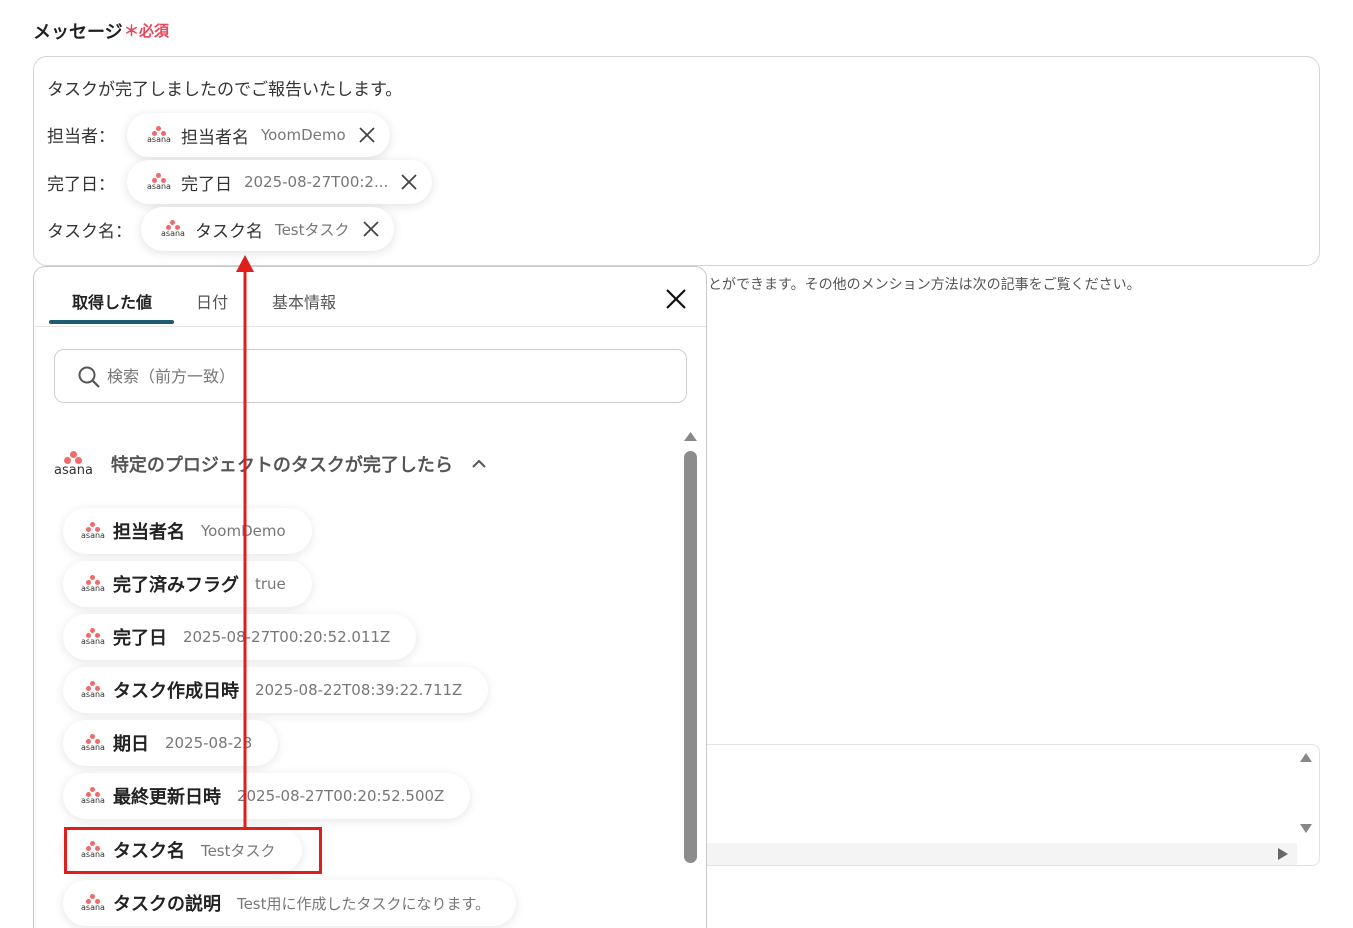  What do you see at coordinates (228, 231) in the screenshot?
I see `token-name: タスク名` at bounding box center [228, 231].